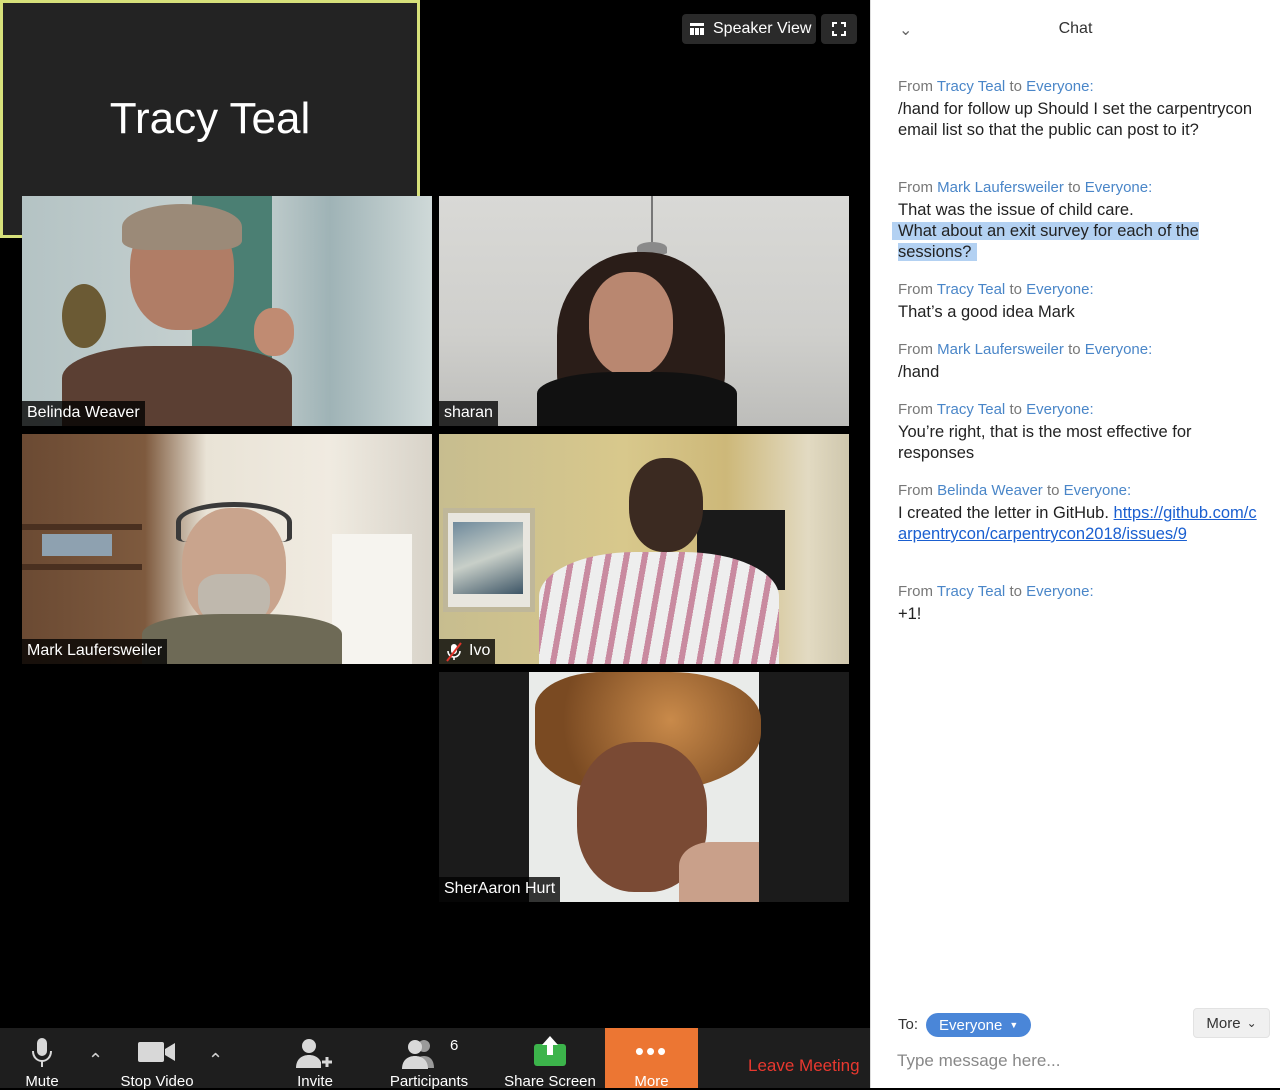  What do you see at coordinates (550, 1051) in the screenshot?
I see `share-screen-icon` at bounding box center [550, 1051].